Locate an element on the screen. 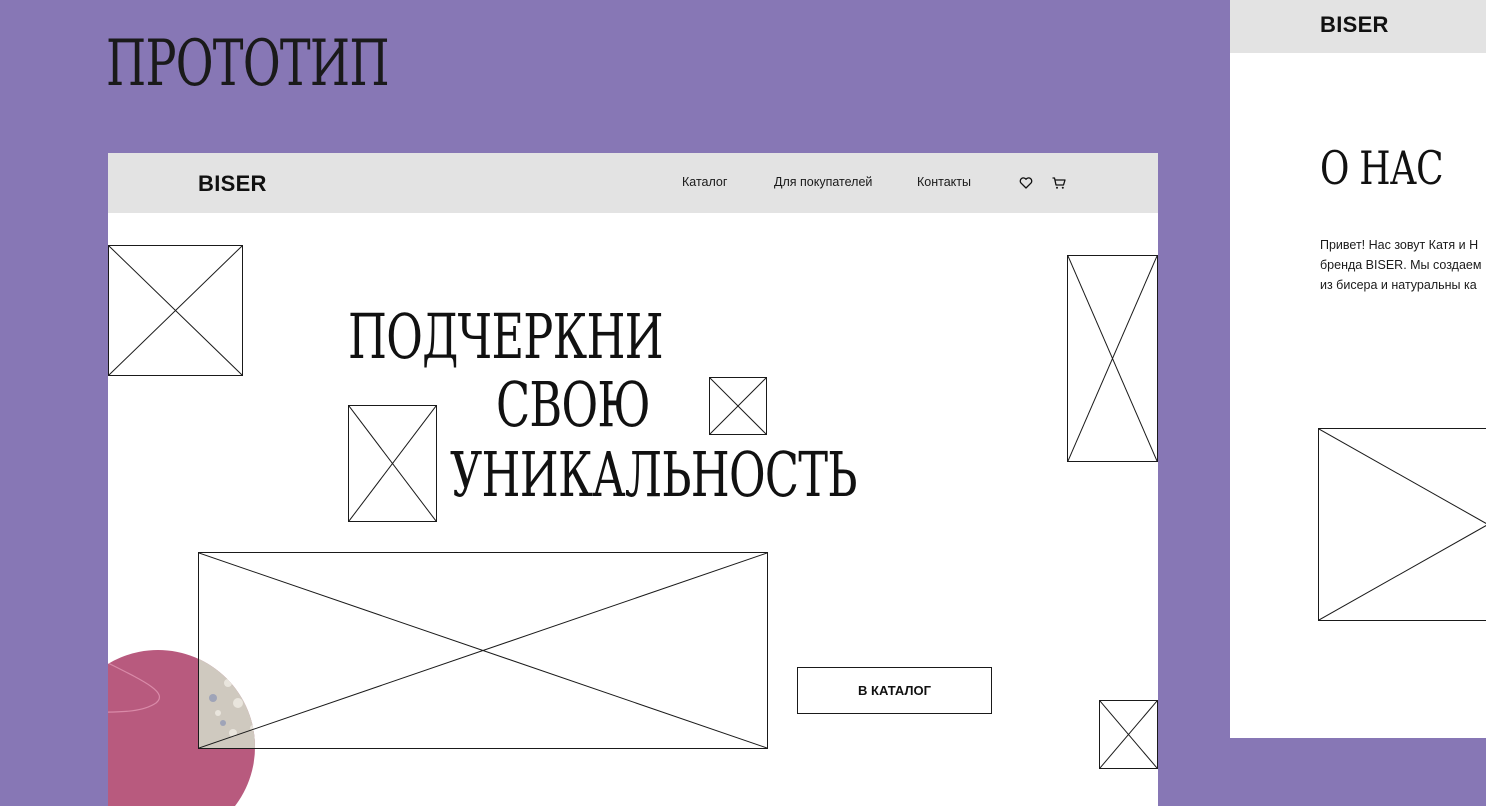 The image size is (1486, 806). nav-link-catalog: Каталог is located at coordinates (704, 182).